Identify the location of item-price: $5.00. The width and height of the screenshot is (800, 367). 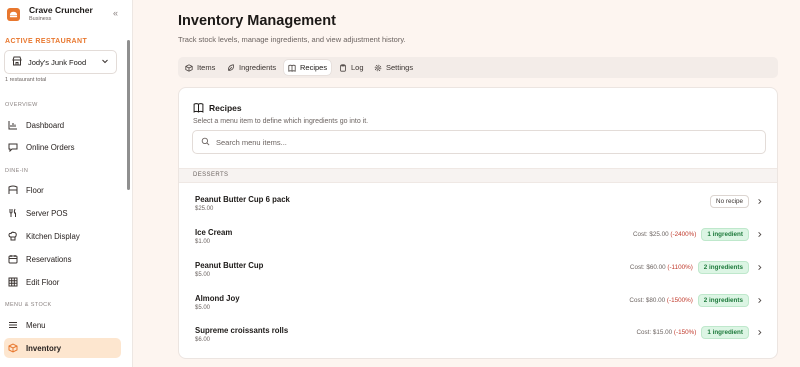
(203, 308).